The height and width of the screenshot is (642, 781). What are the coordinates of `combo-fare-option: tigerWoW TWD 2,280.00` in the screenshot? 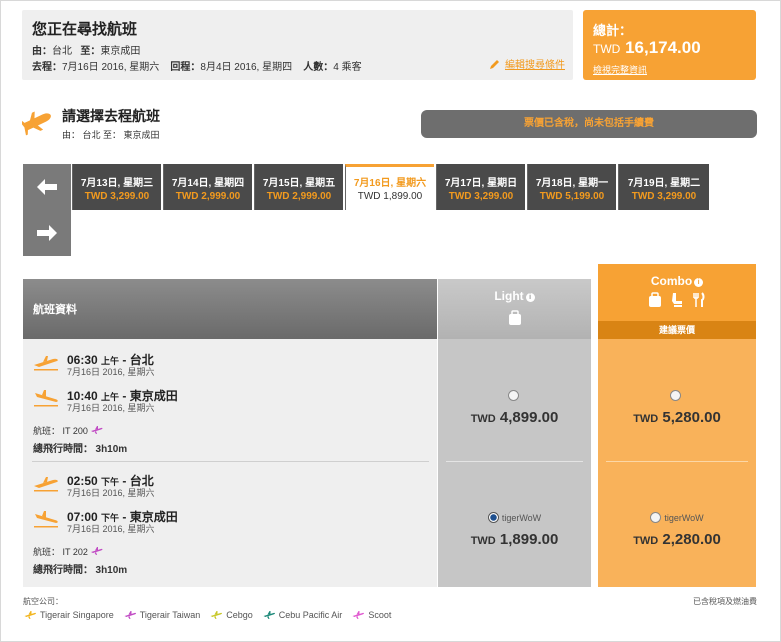 It's located at (677, 528).